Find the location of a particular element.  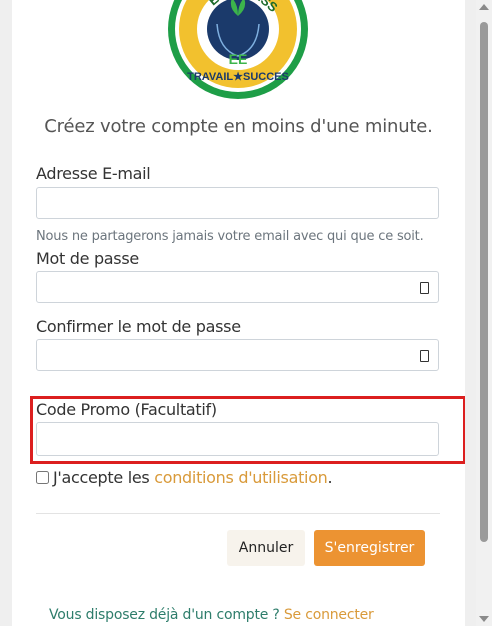

divider is located at coordinates (238, 513).